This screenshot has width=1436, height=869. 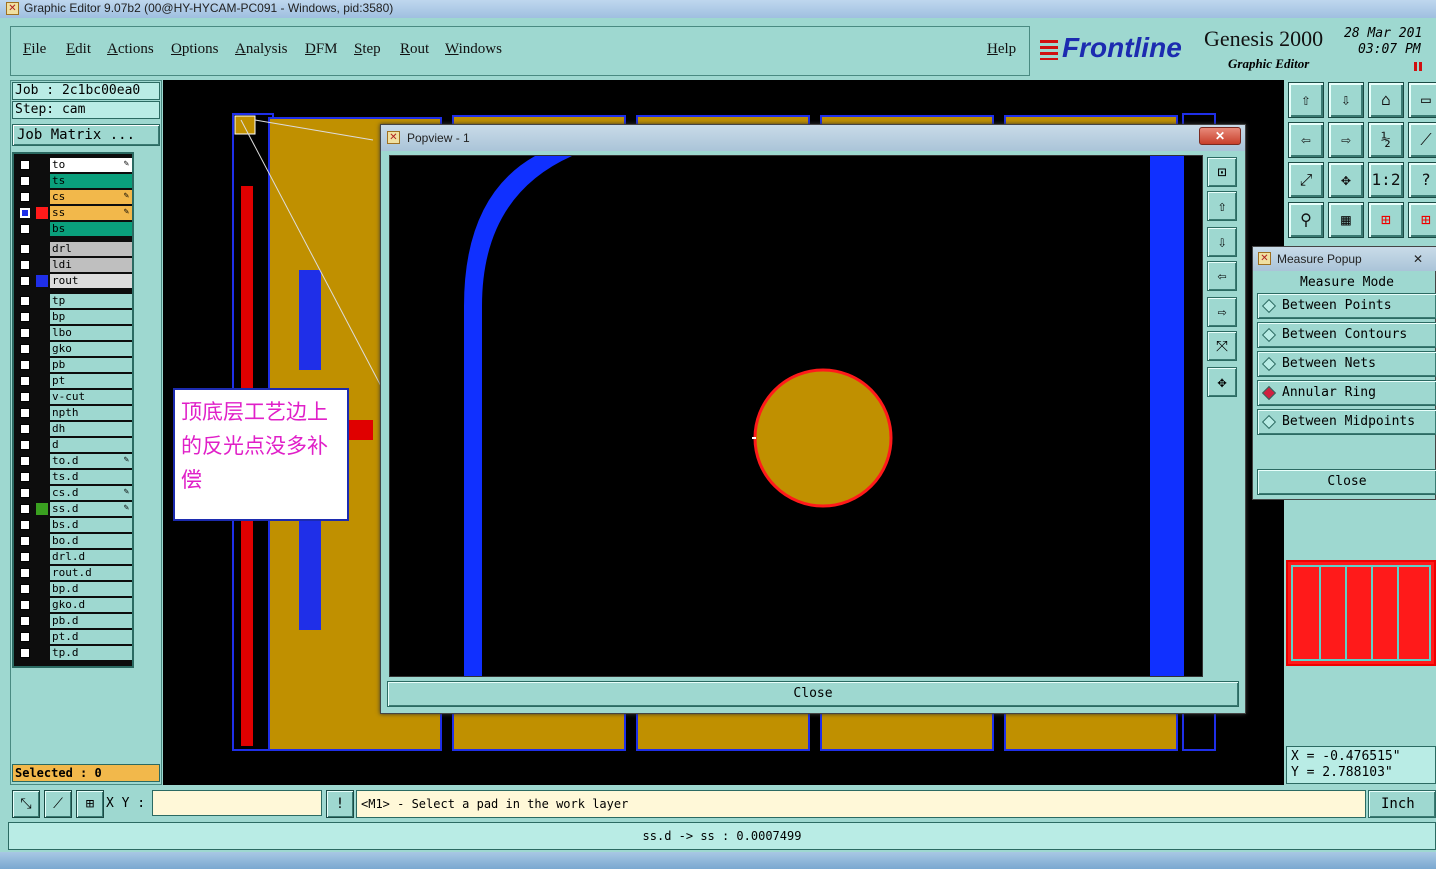 I want to click on layer-name: bo.d, so click(x=91, y=541).